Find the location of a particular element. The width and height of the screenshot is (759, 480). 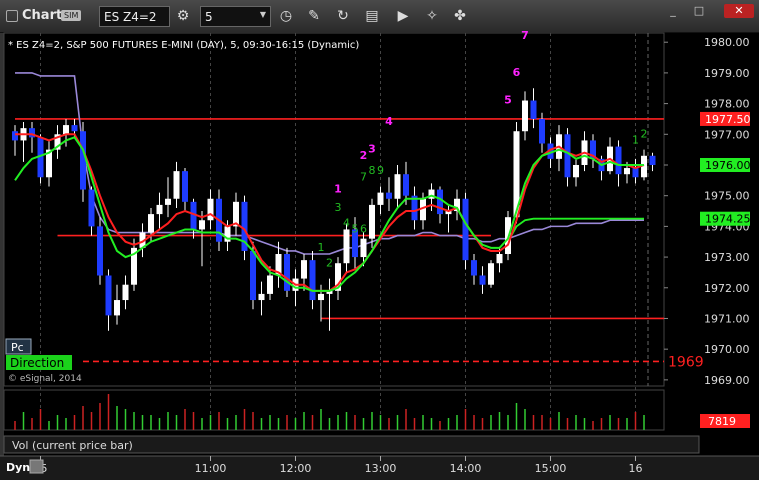

x-tick-label: 14:00 is located at coordinates (466, 468).